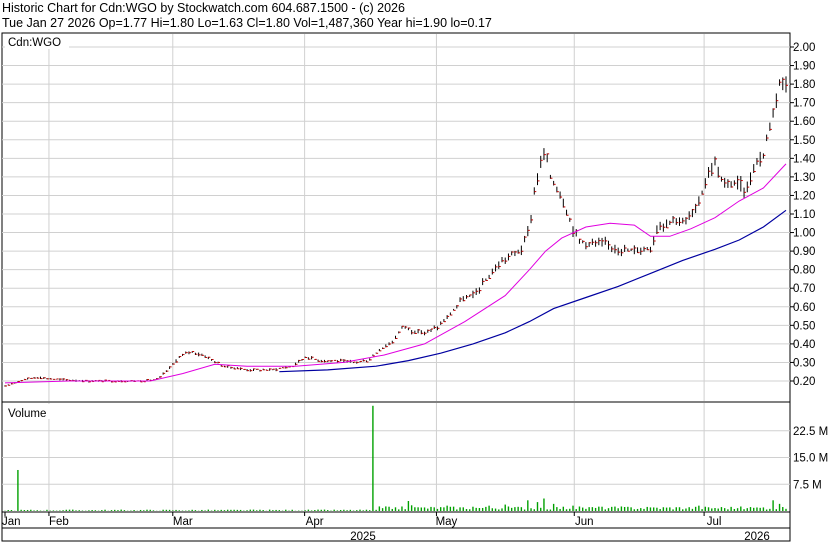  Describe the element at coordinates (27, 414) in the screenshot. I see `volume-label: Volume` at that location.